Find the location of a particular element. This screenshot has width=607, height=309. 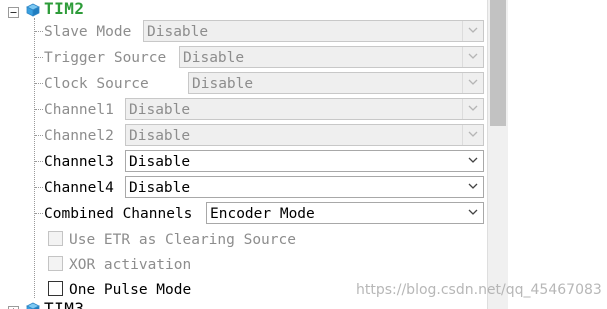

option-row-xor-activation: XOR activation is located at coordinates (243, 265).